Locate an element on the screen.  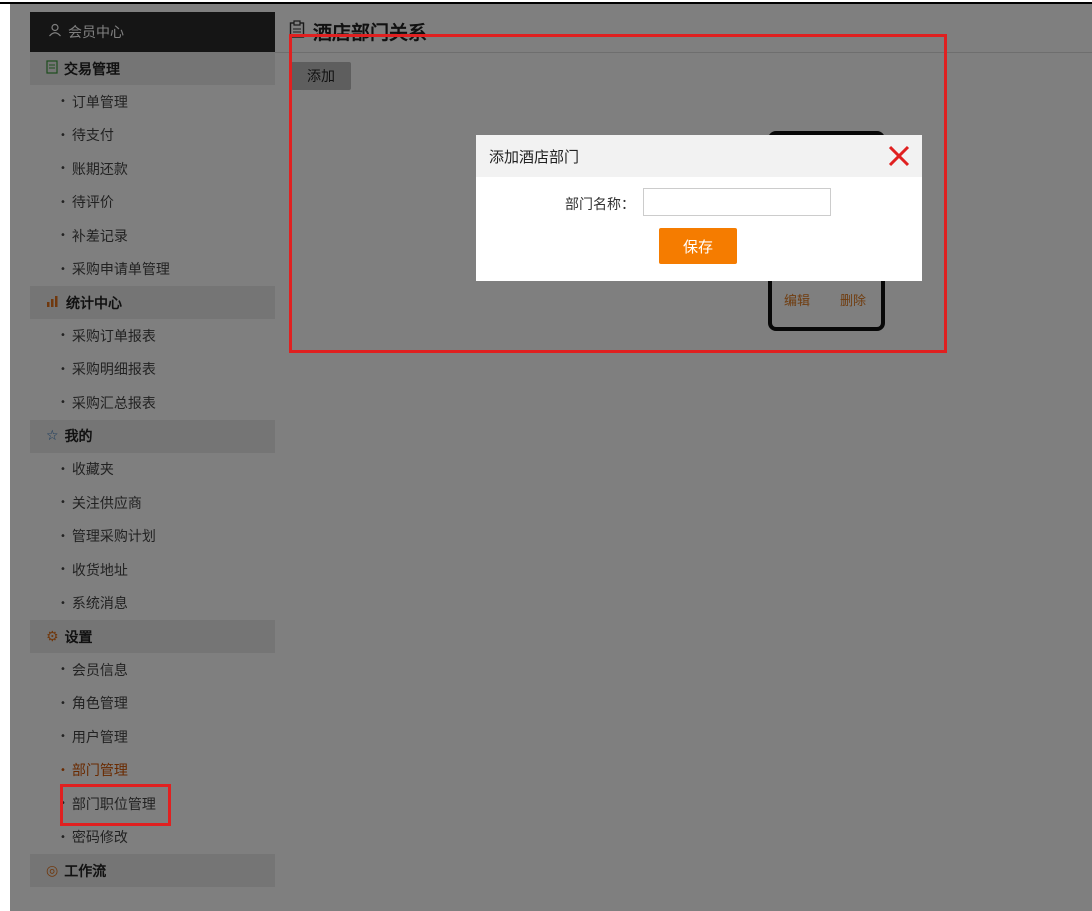
highlight-box-sidebar is located at coordinates (115, 805).